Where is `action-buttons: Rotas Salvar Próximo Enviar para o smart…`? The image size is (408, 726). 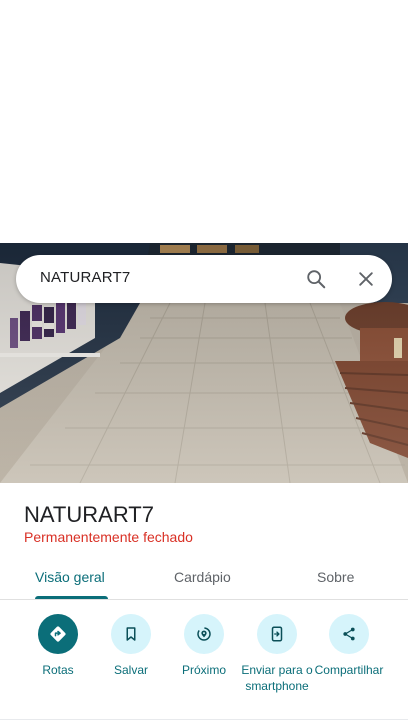
action-buttons: Rotas Salvar Próximo Enviar para o smart… is located at coordinates (204, 660).